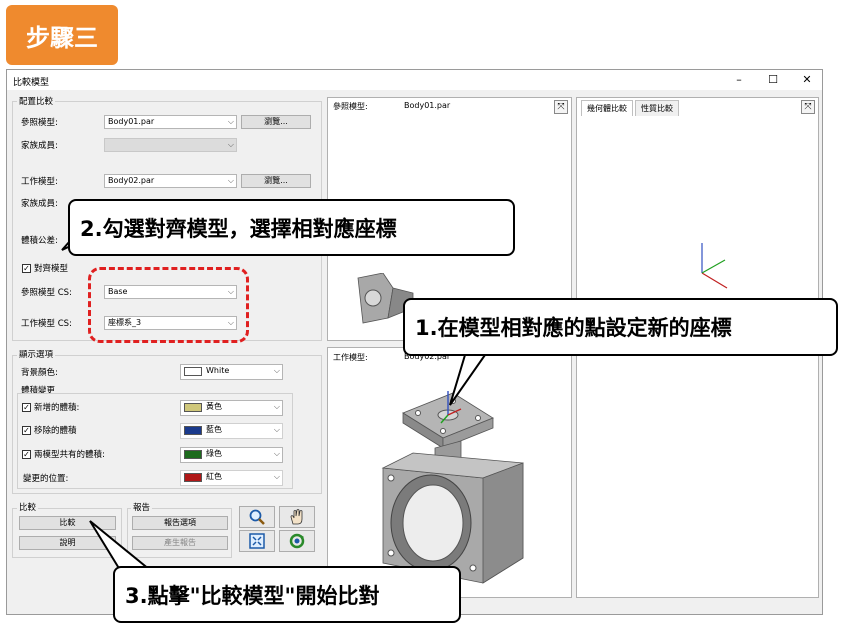  I want to click on callout-step3: 3.點擊"比較模型"開始比對, so click(287, 594).